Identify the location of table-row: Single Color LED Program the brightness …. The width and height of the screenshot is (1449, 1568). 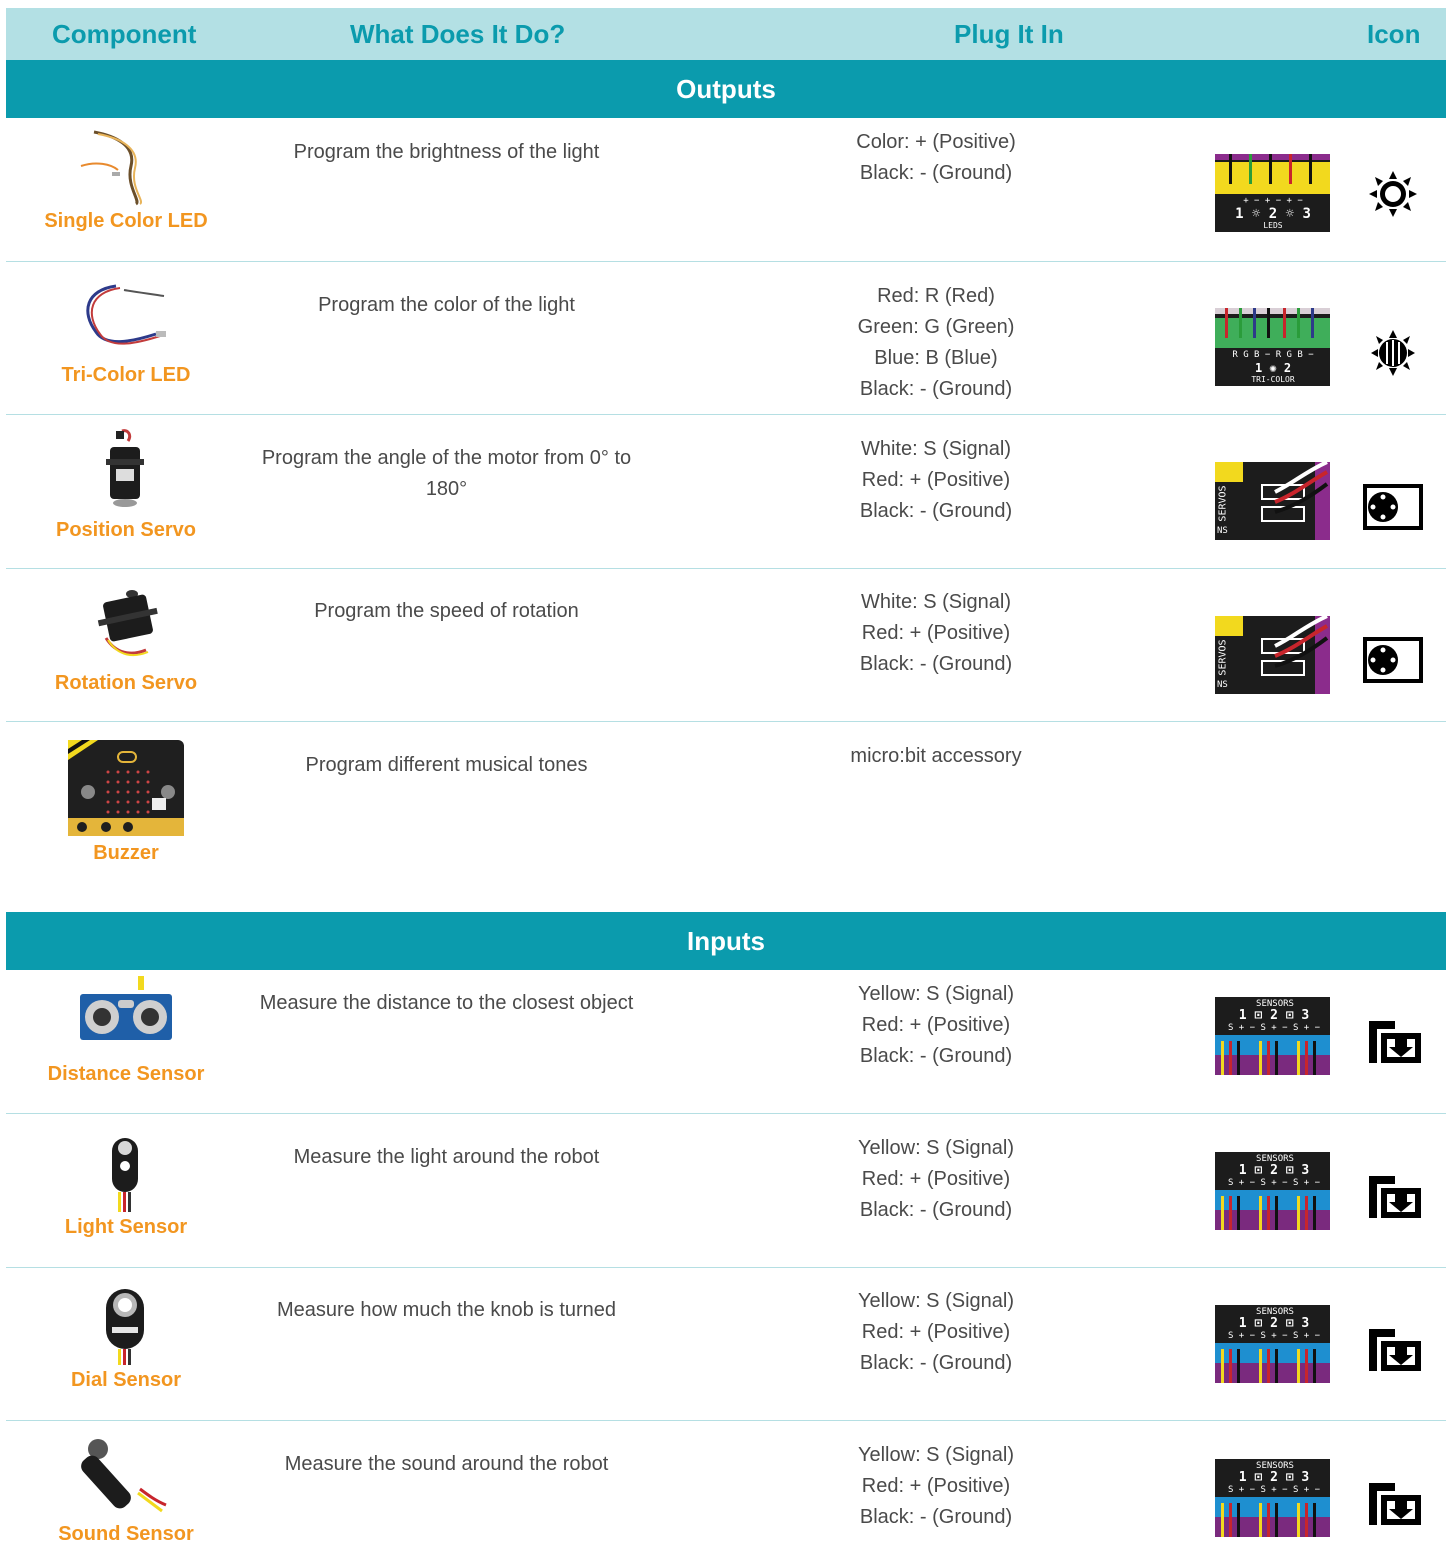
(726, 190).